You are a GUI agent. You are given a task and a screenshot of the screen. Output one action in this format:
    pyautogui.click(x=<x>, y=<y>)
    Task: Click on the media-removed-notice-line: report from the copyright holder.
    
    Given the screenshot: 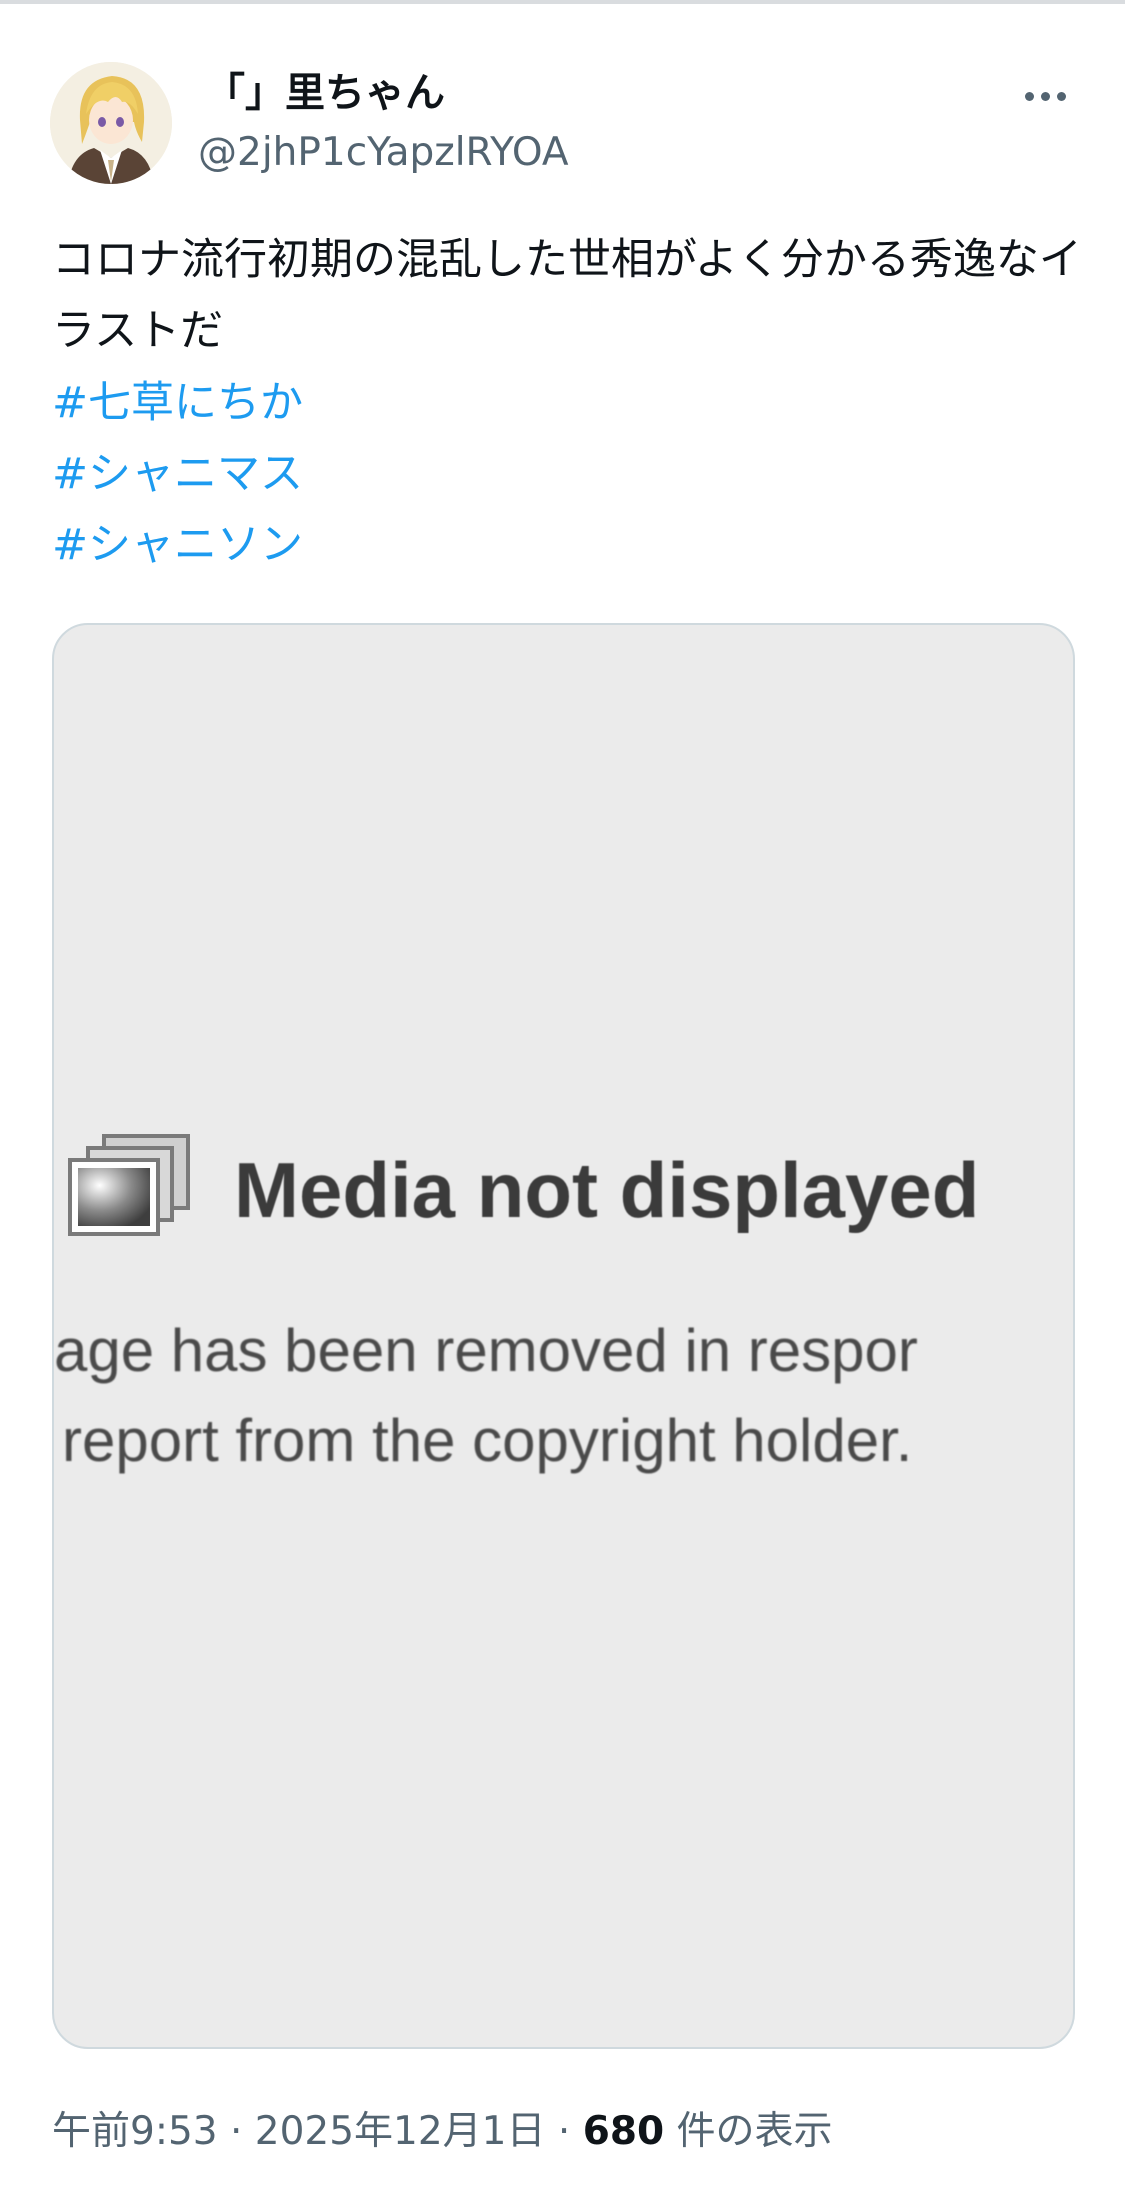 What is the action you would take?
    pyautogui.click(x=487, y=1440)
    